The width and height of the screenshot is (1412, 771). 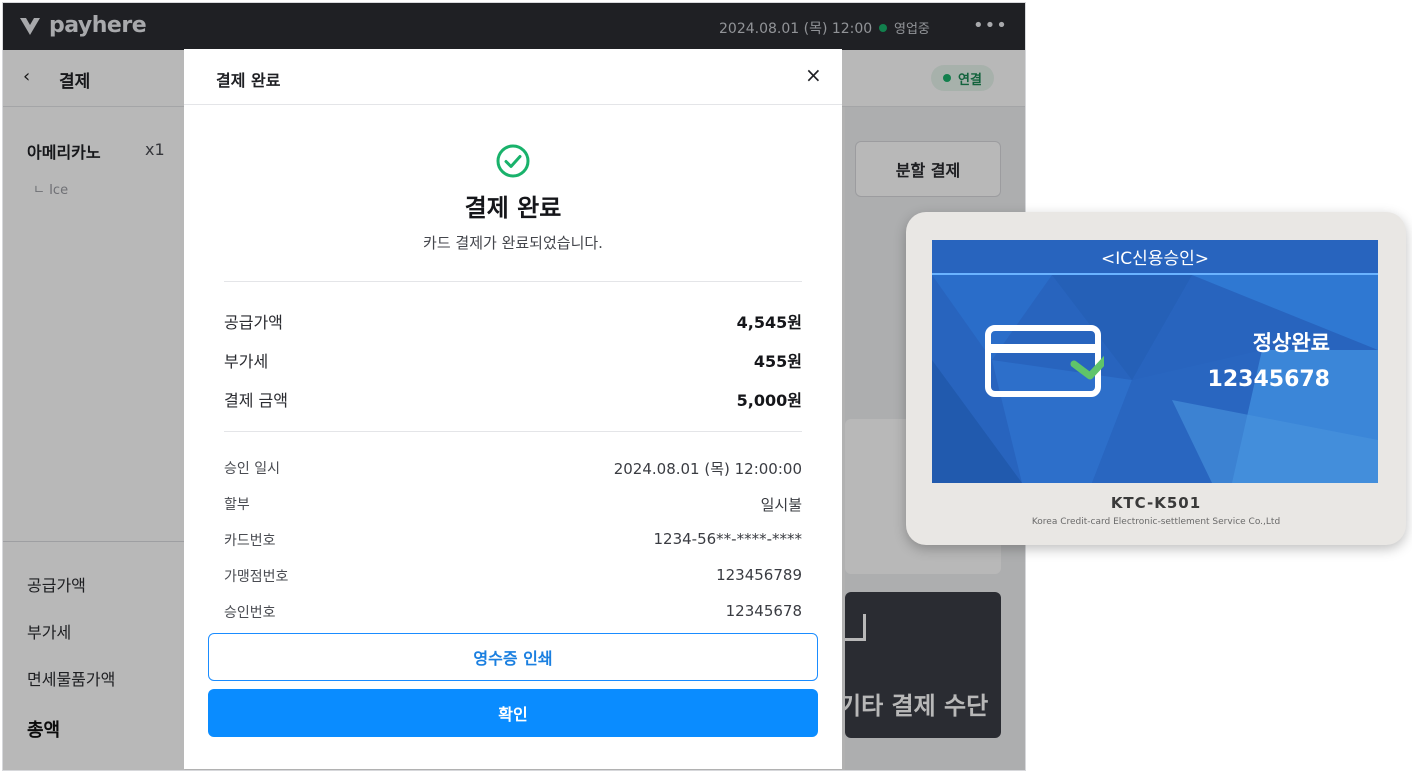 I want to click on terminal-screen-header: <IC신용승인>, so click(x=1155, y=257).